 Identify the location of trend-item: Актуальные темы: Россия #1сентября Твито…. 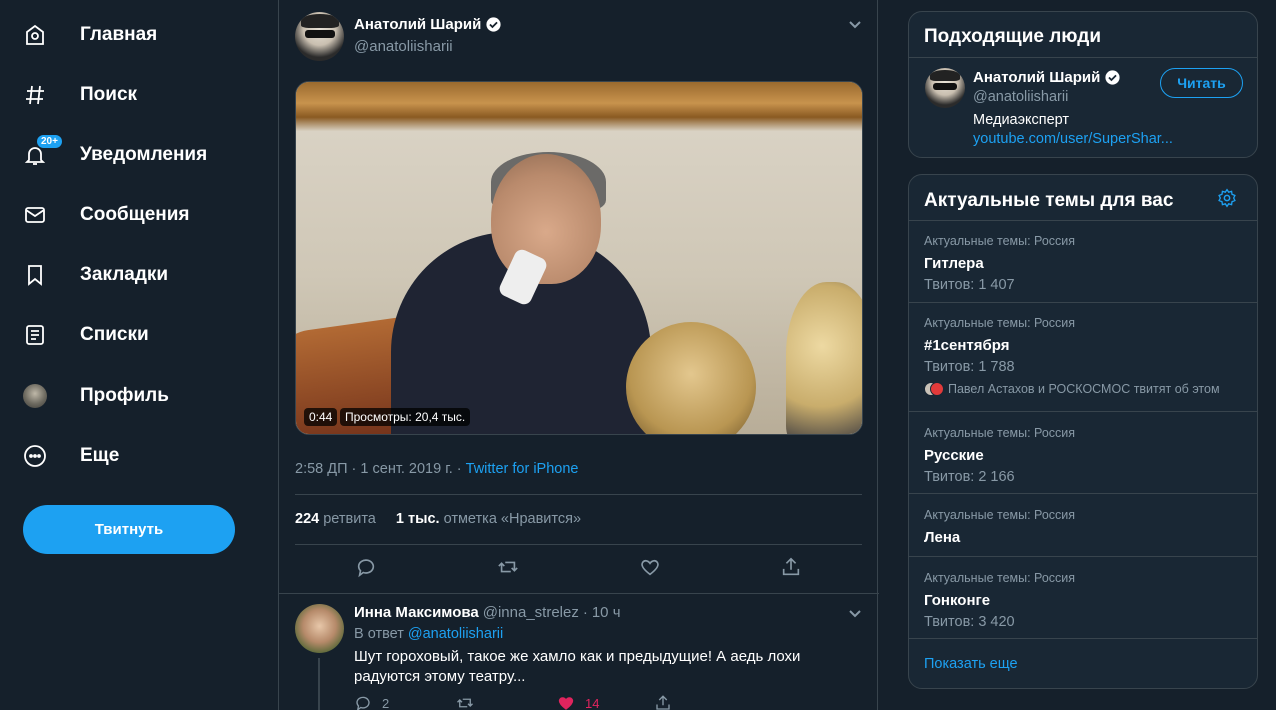
(1083, 356).